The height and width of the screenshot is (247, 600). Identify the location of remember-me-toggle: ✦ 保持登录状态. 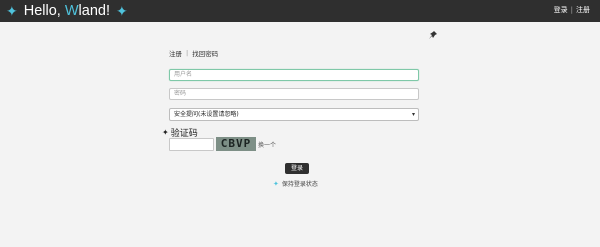
(295, 184).